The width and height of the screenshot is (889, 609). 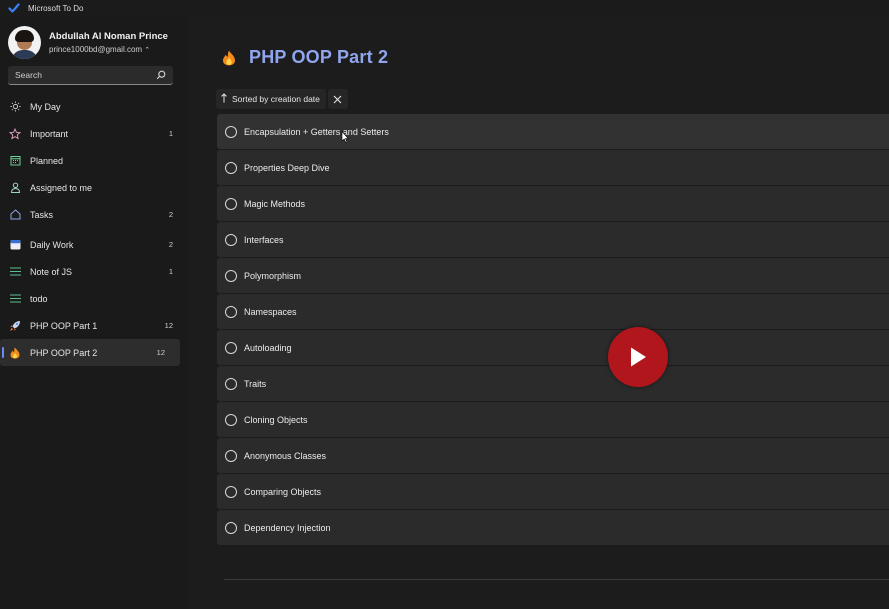 What do you see at coordinates (15, 215) in the screenshot?
I see `home-icon` at bounding box center [15, 215].